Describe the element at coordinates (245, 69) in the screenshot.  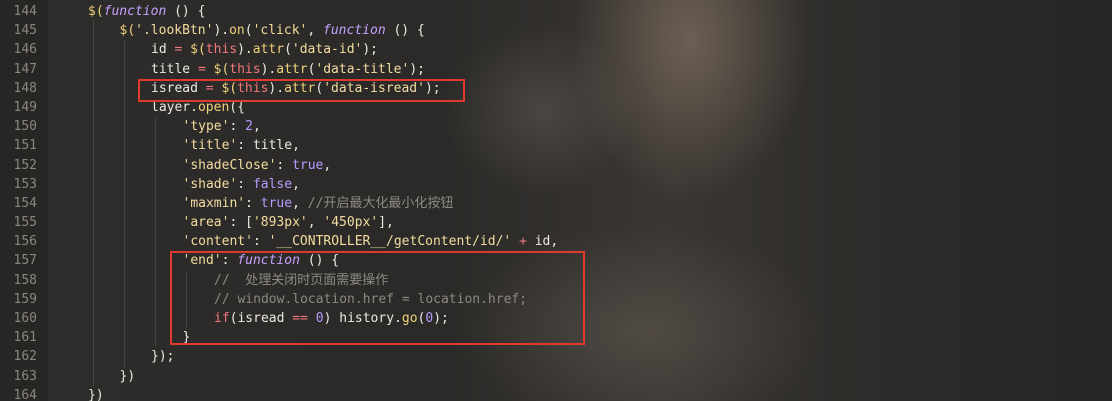
I see `code-token: this` at that location.